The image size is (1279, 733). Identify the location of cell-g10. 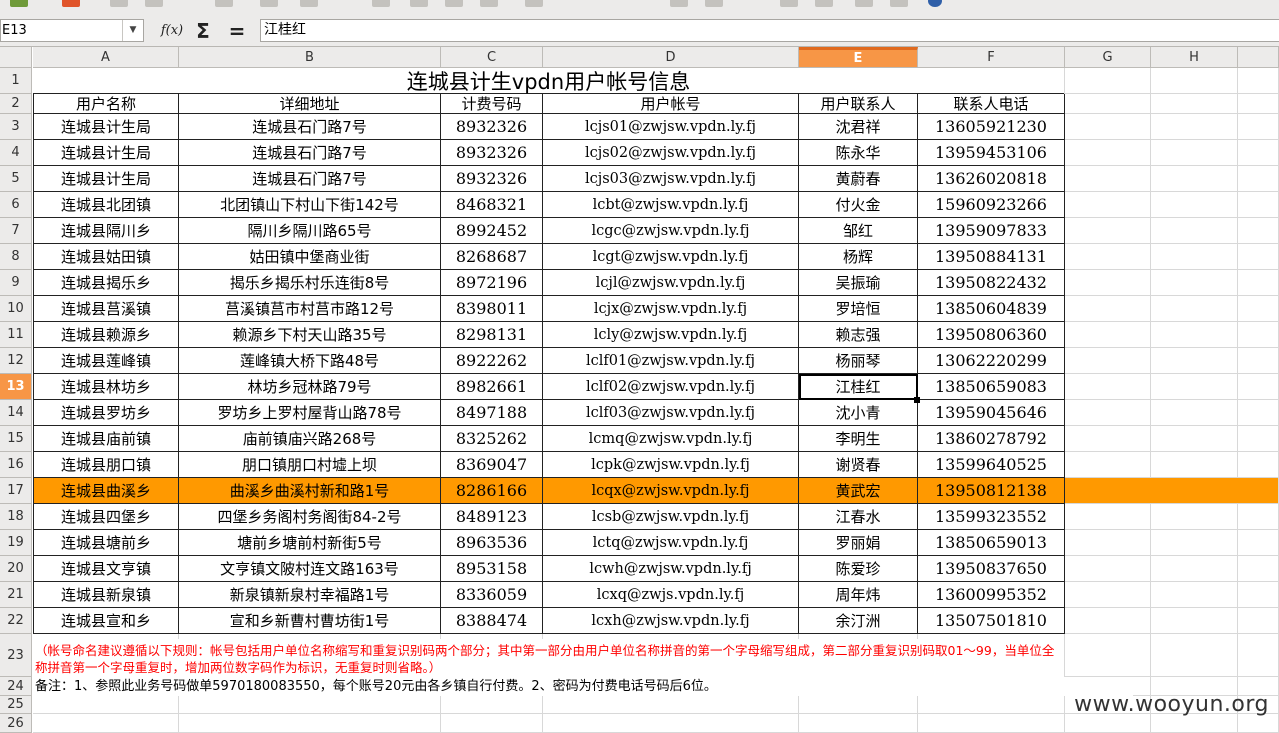
(1108, 309).